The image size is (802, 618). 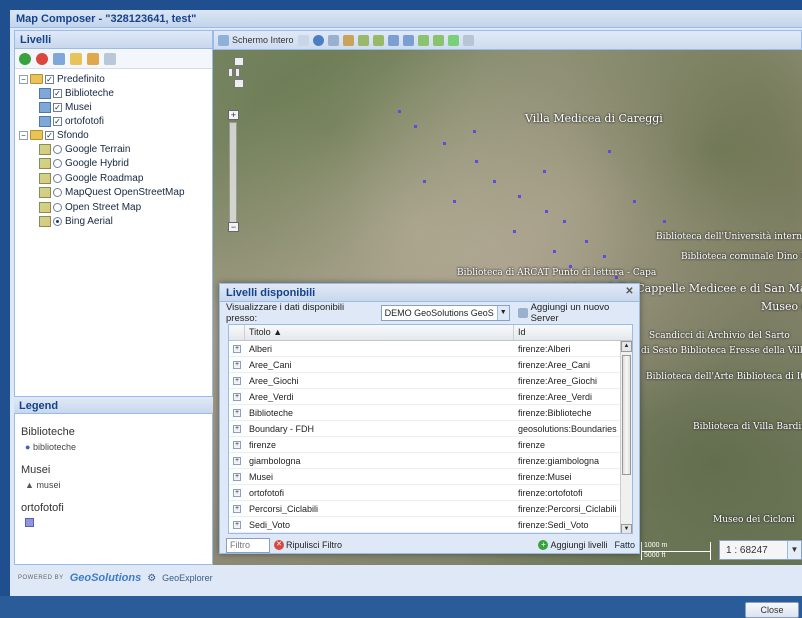 I want to click on tree-layer-item: ✓ Musei, so click(x=113, y=107).